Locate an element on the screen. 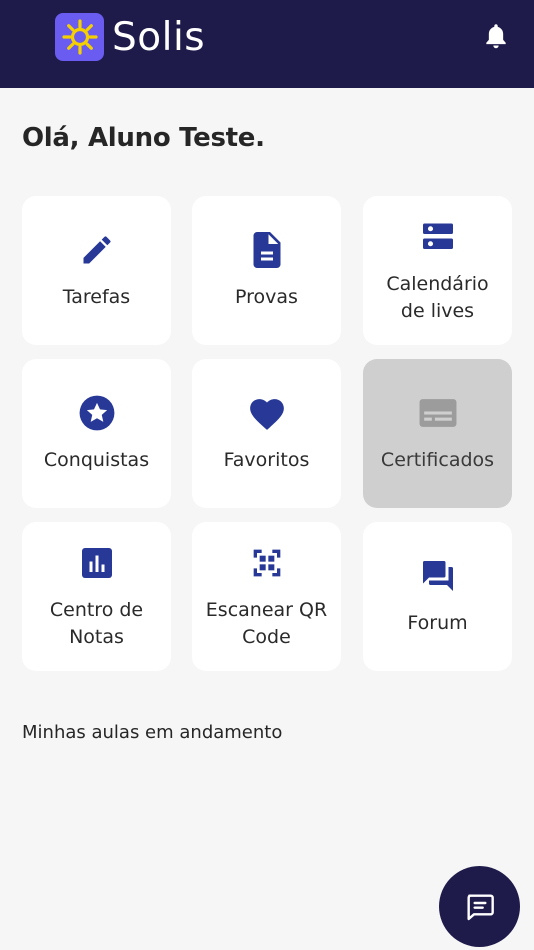 The height and width of the screenshot is (950, 534). section-title-aulas: Minhas aulas em andamento is located at coordinates (152, 732).